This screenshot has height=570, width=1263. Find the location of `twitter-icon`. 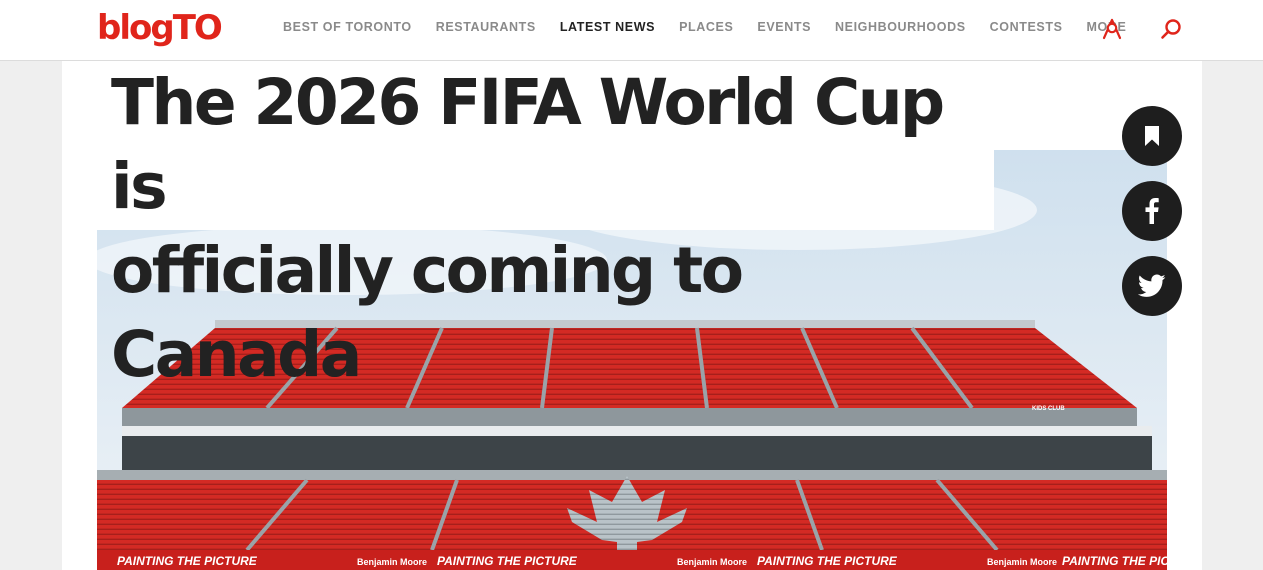

twitter-icon is located at coordinates (1152, 286).